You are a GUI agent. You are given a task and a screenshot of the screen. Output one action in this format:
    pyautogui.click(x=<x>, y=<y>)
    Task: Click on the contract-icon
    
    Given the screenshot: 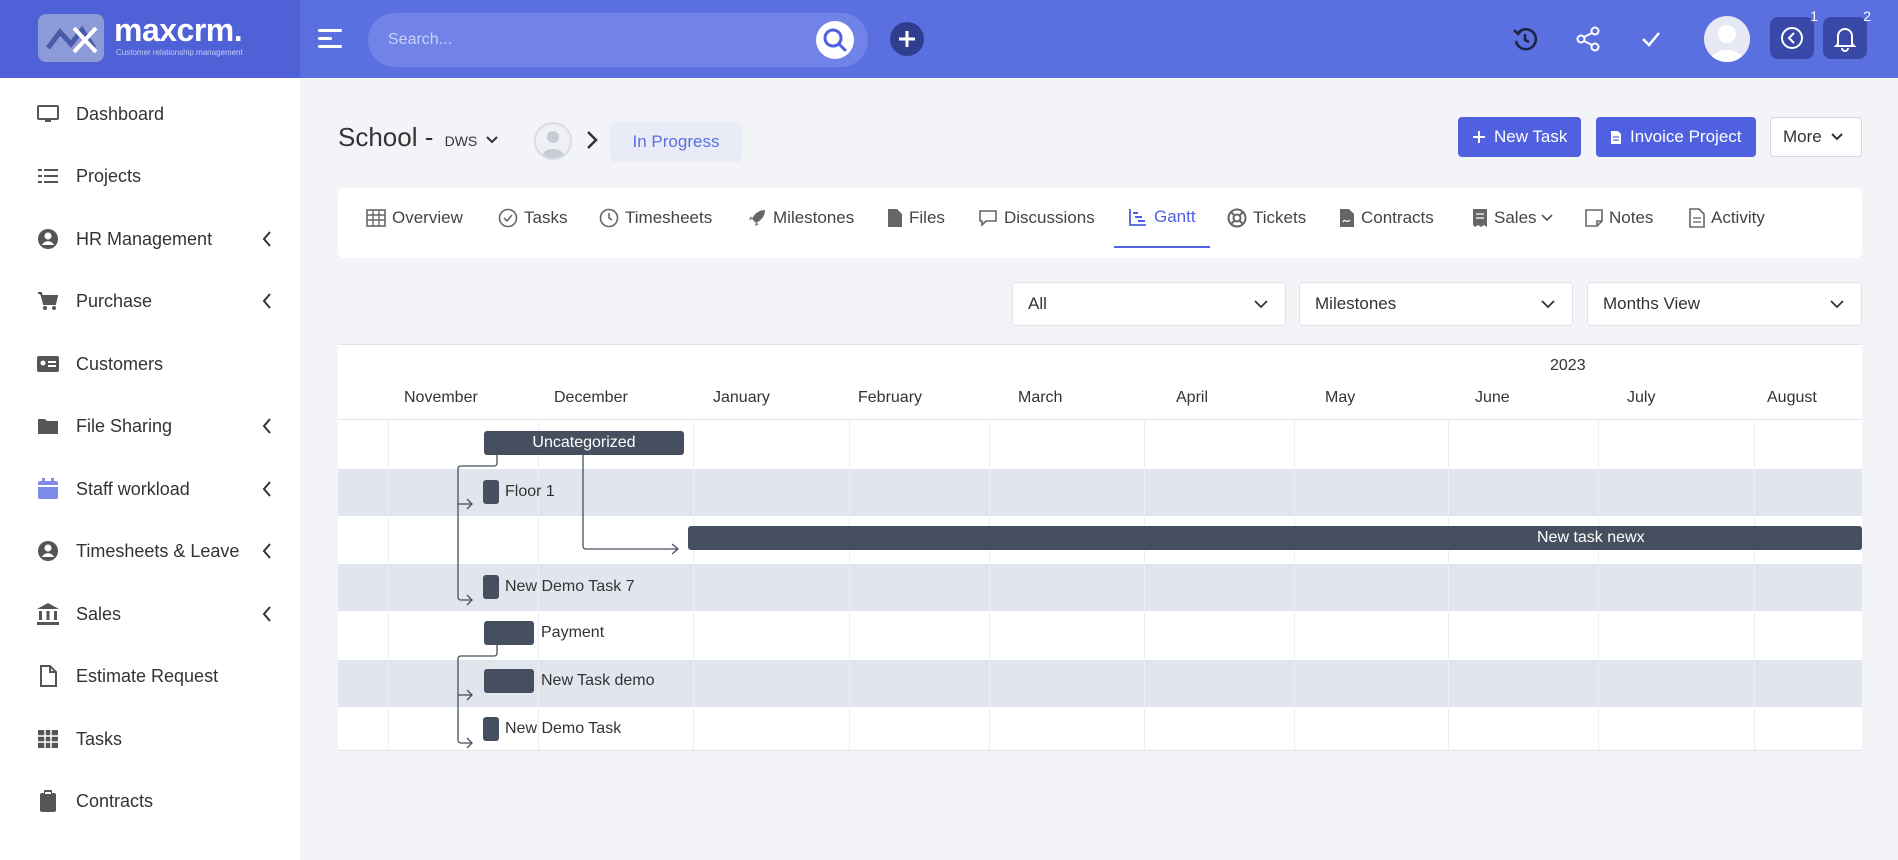 What is the action you would take?
    pyautogui.click(x=1347, y=218)
    